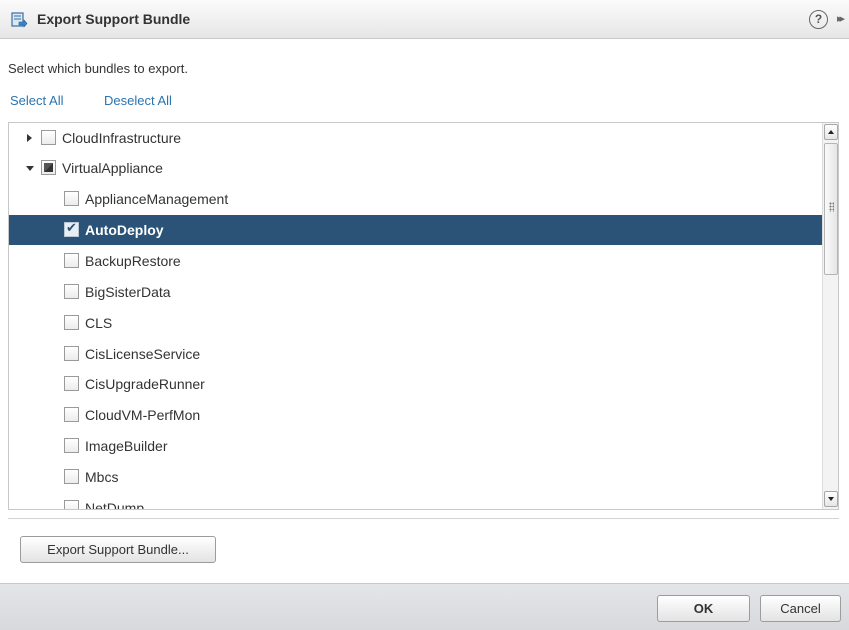 The height and width of the screenshot is (630, 849). I want to click on tree-item-appliancemanagement: ApplianceManagement, so click(415, 199).